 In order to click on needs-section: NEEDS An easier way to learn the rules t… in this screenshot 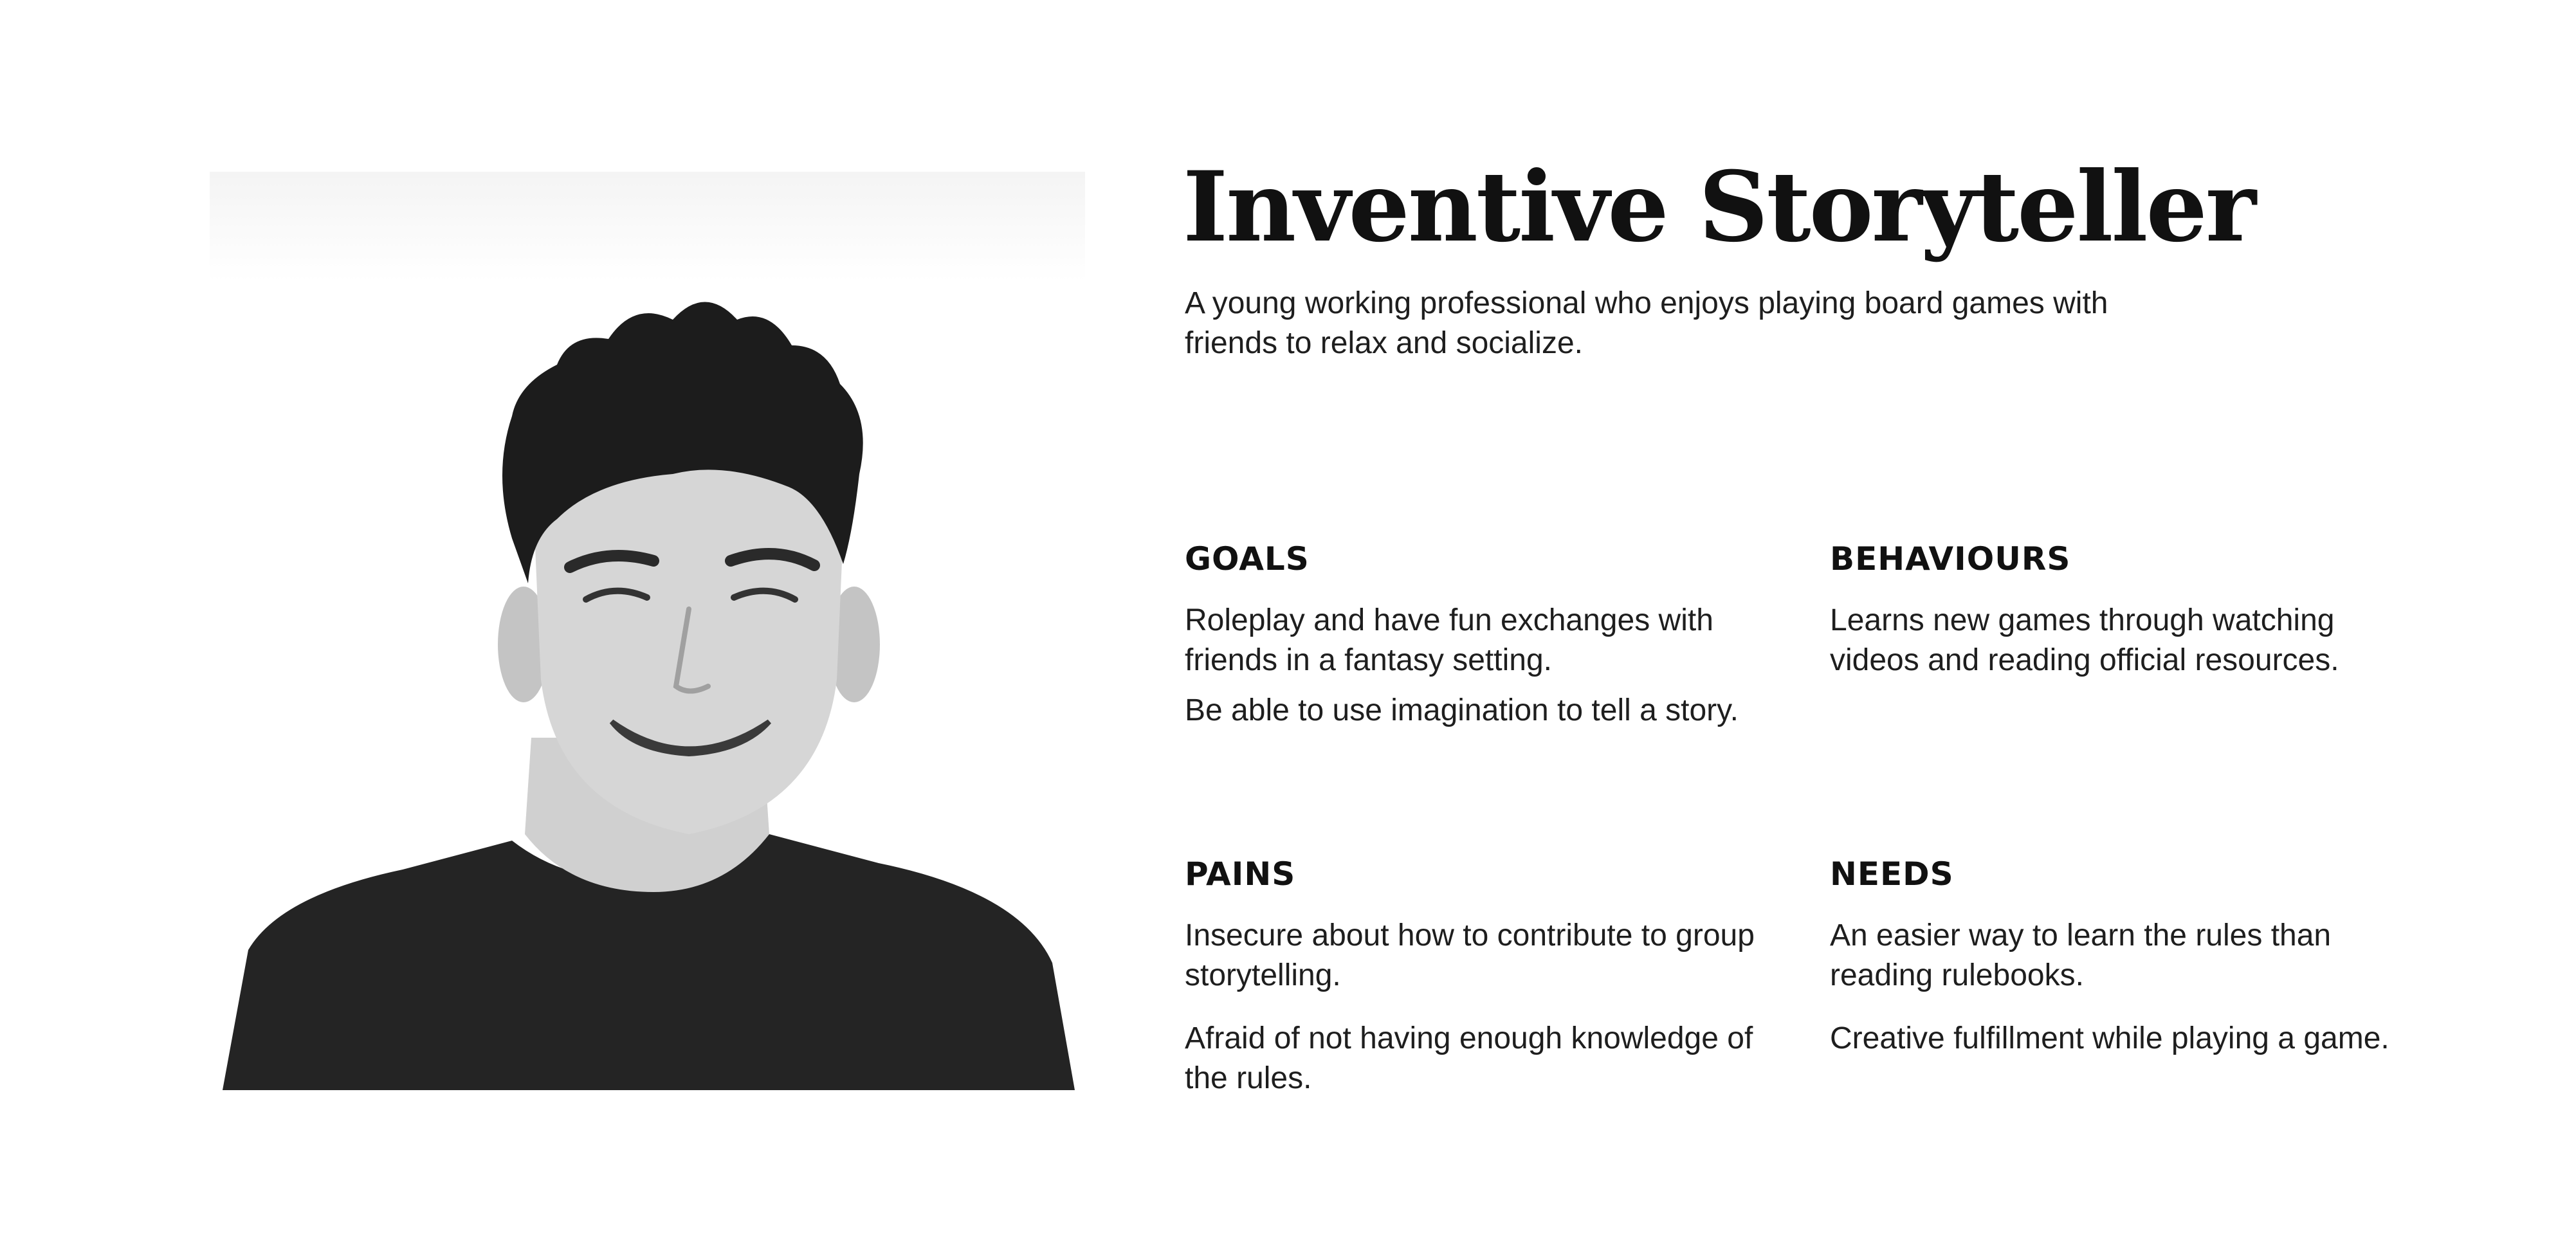, I will do `click(2119, 961)`.